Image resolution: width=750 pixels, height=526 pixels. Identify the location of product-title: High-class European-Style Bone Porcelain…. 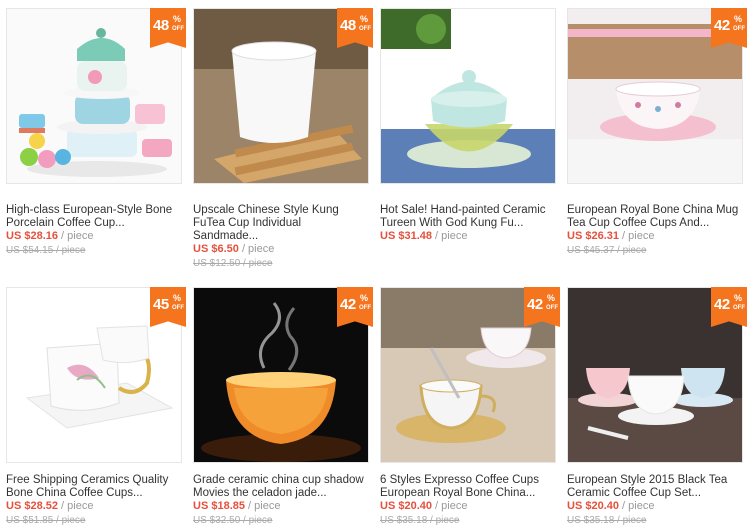
(95, 217).